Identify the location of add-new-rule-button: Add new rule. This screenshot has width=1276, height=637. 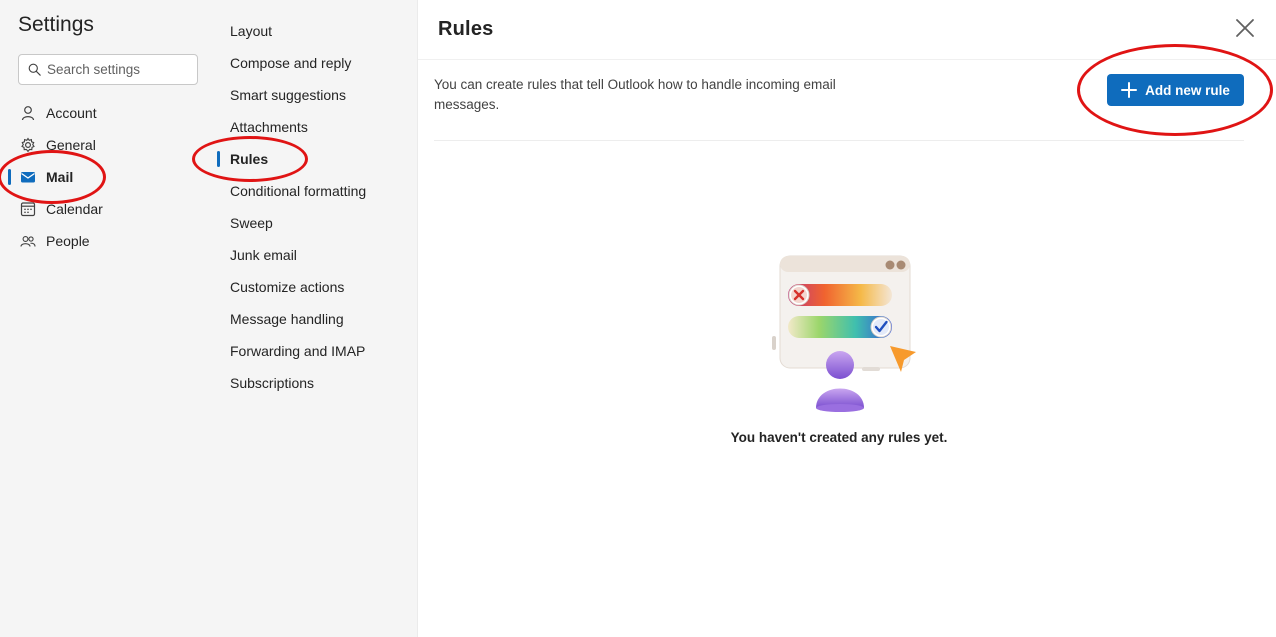
(1175, 90).